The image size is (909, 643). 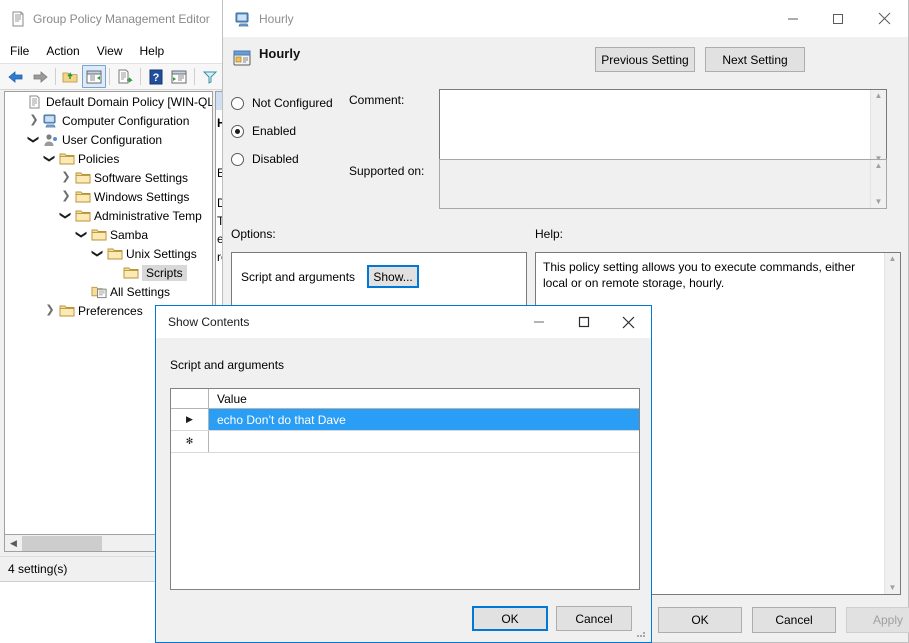 What do you see at coordinates (108, 272) in the screenshot?
I see `tree-item-scripts: Scripts` at bounding box center [108, 272].